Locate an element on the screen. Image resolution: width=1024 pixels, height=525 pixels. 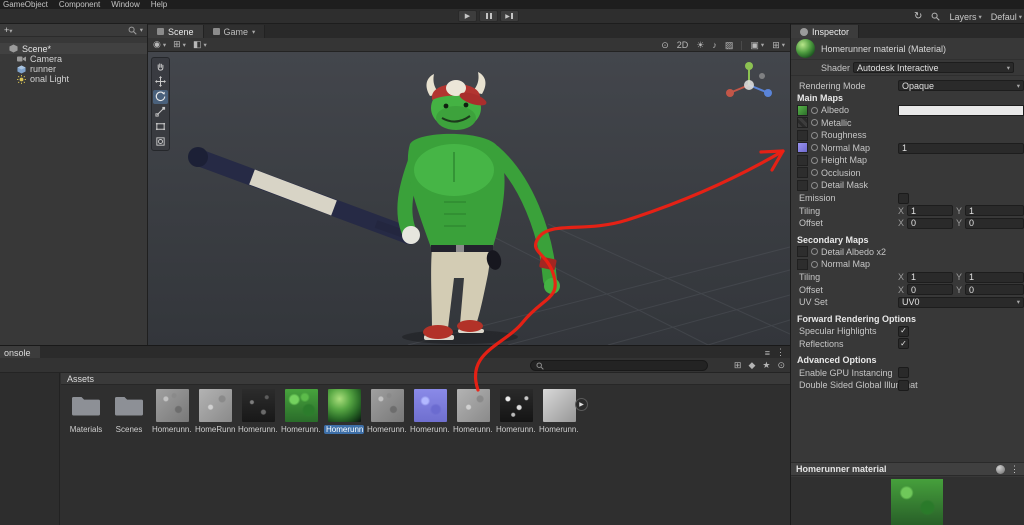
hierarchy-item-directional-light: onal Light is located at coordinates (73, 79).